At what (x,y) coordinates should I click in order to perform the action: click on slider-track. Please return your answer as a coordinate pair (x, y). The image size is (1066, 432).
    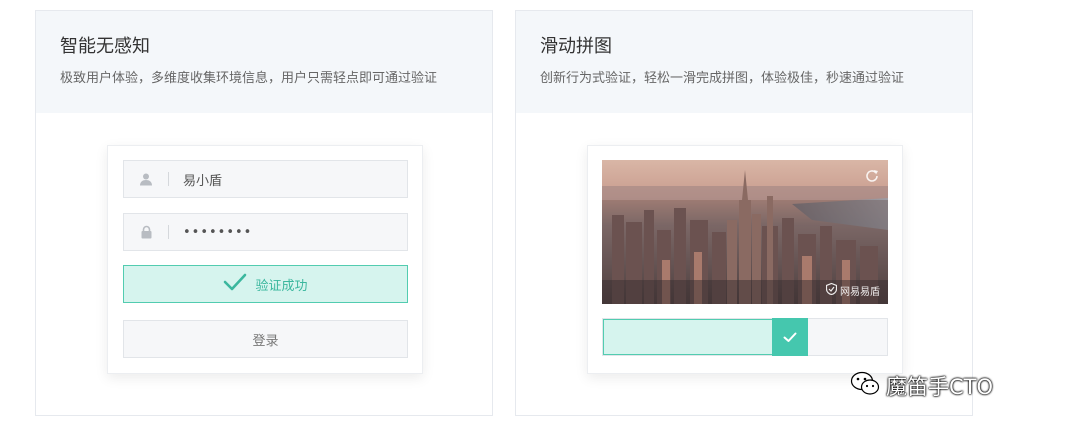
    Looking at the image, I should click on (745, 337).